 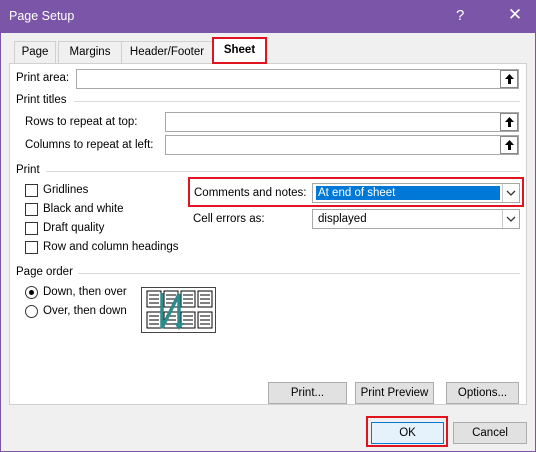 I want to click on over-then-down-label: Over, then down, so click(x=85, y=311).